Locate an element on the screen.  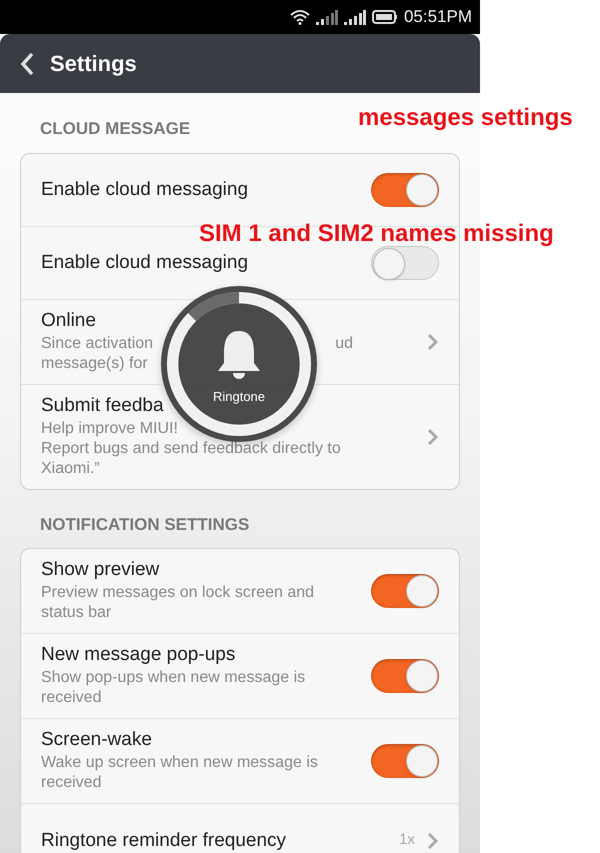
setting-description: Preview messages on lock screen and status bar is located at coordinates (178, 603).